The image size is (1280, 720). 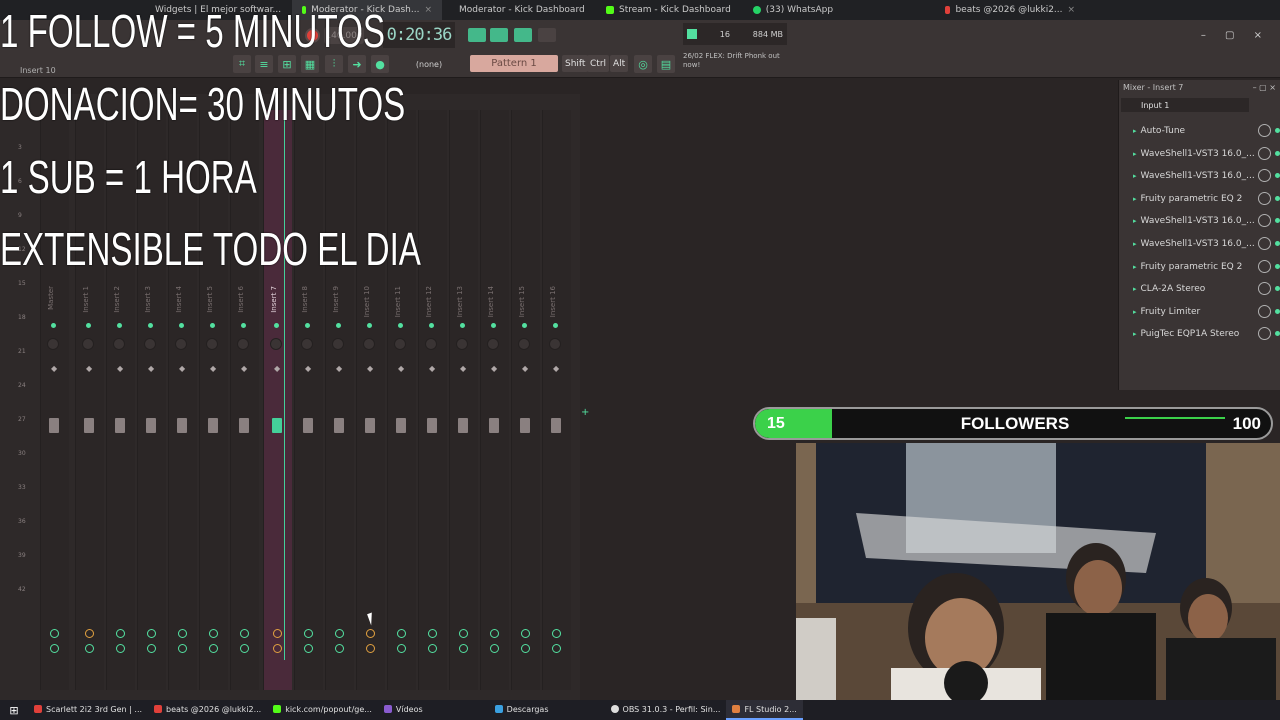 What do you see at coordinates (547, 35) in the screenshot?
I see `loop-record-button` at bounding box center [547, 35].